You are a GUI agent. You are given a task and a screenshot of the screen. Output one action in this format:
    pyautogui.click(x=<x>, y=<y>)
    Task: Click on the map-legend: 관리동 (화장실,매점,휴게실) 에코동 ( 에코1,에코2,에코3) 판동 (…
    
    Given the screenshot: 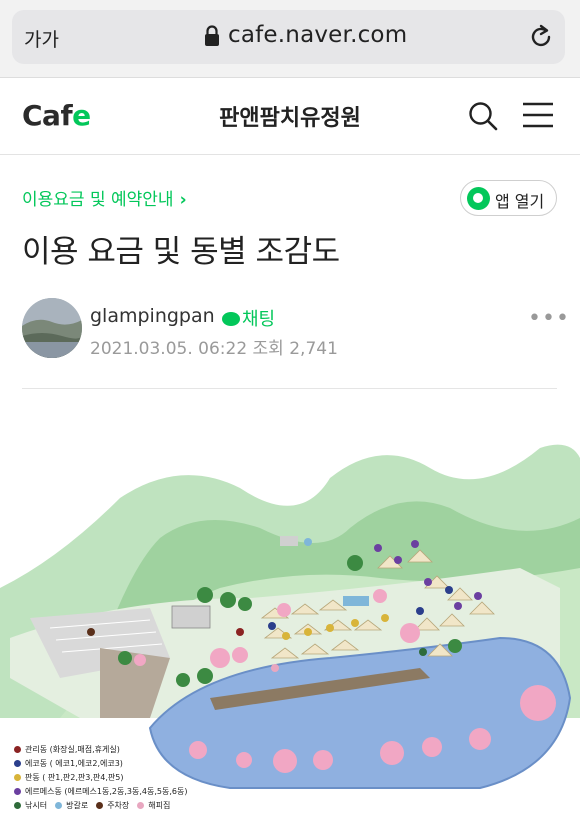 What is the action you would take?
    pyautogui.click(x=124, y=777)
    